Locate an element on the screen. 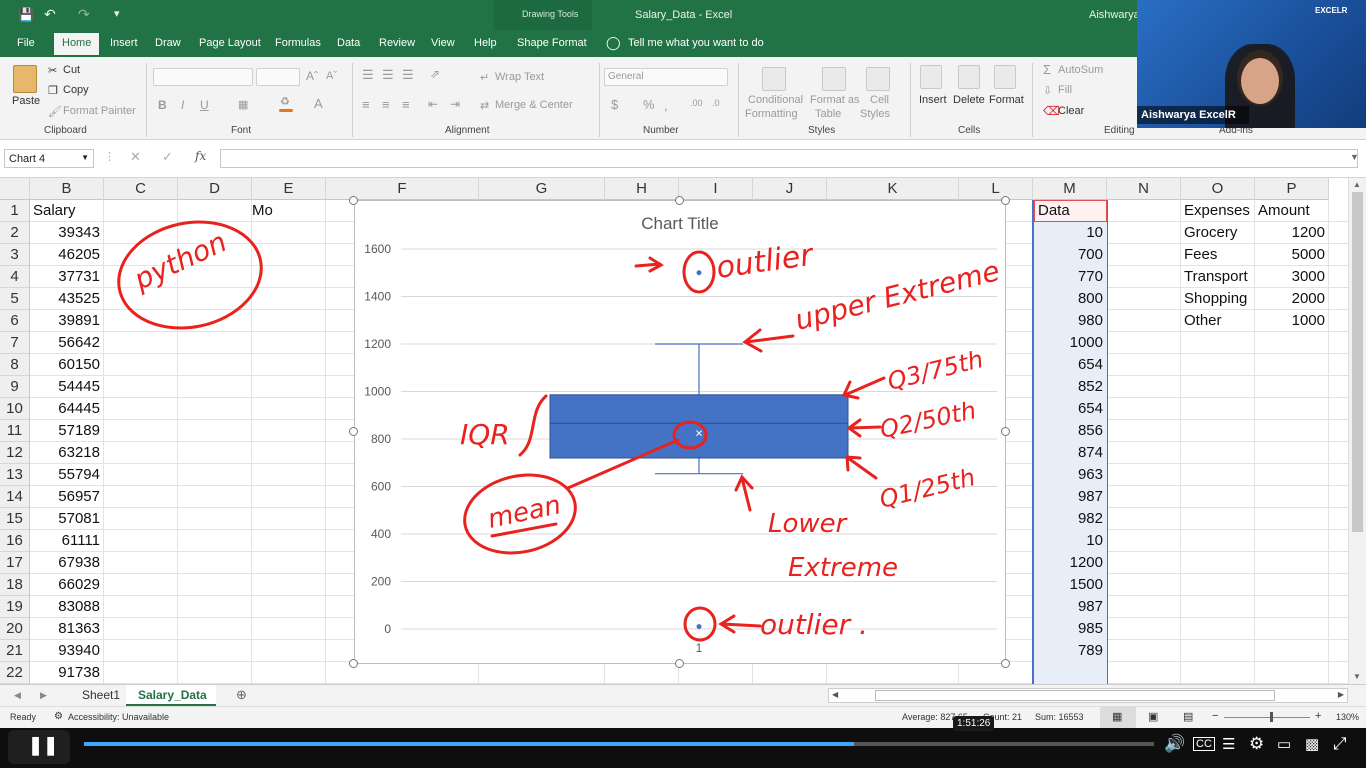 Image resolution: width=1366 pixels, height=768 pixels. ready-status: Ready is located at coordinates (23, 717).